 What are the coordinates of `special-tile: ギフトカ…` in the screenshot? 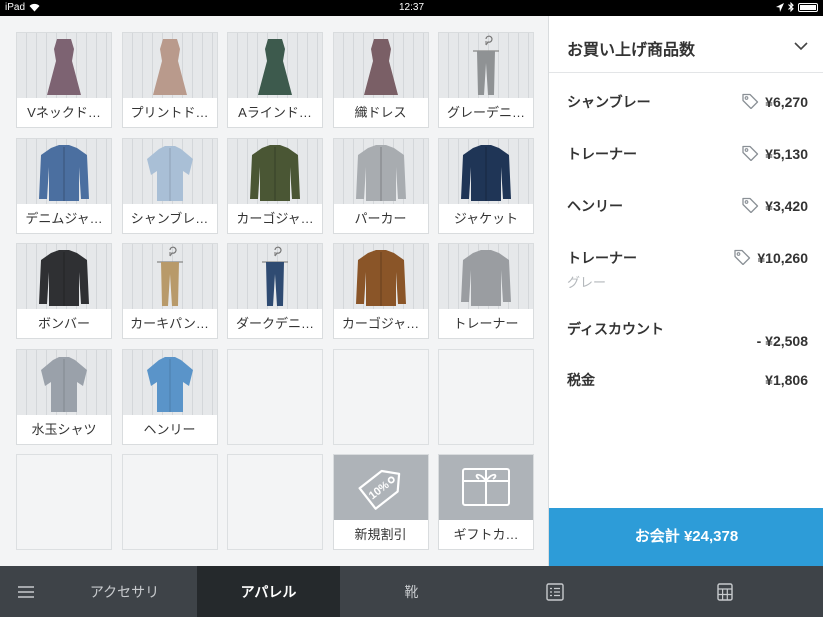 It's located at (486, 502).